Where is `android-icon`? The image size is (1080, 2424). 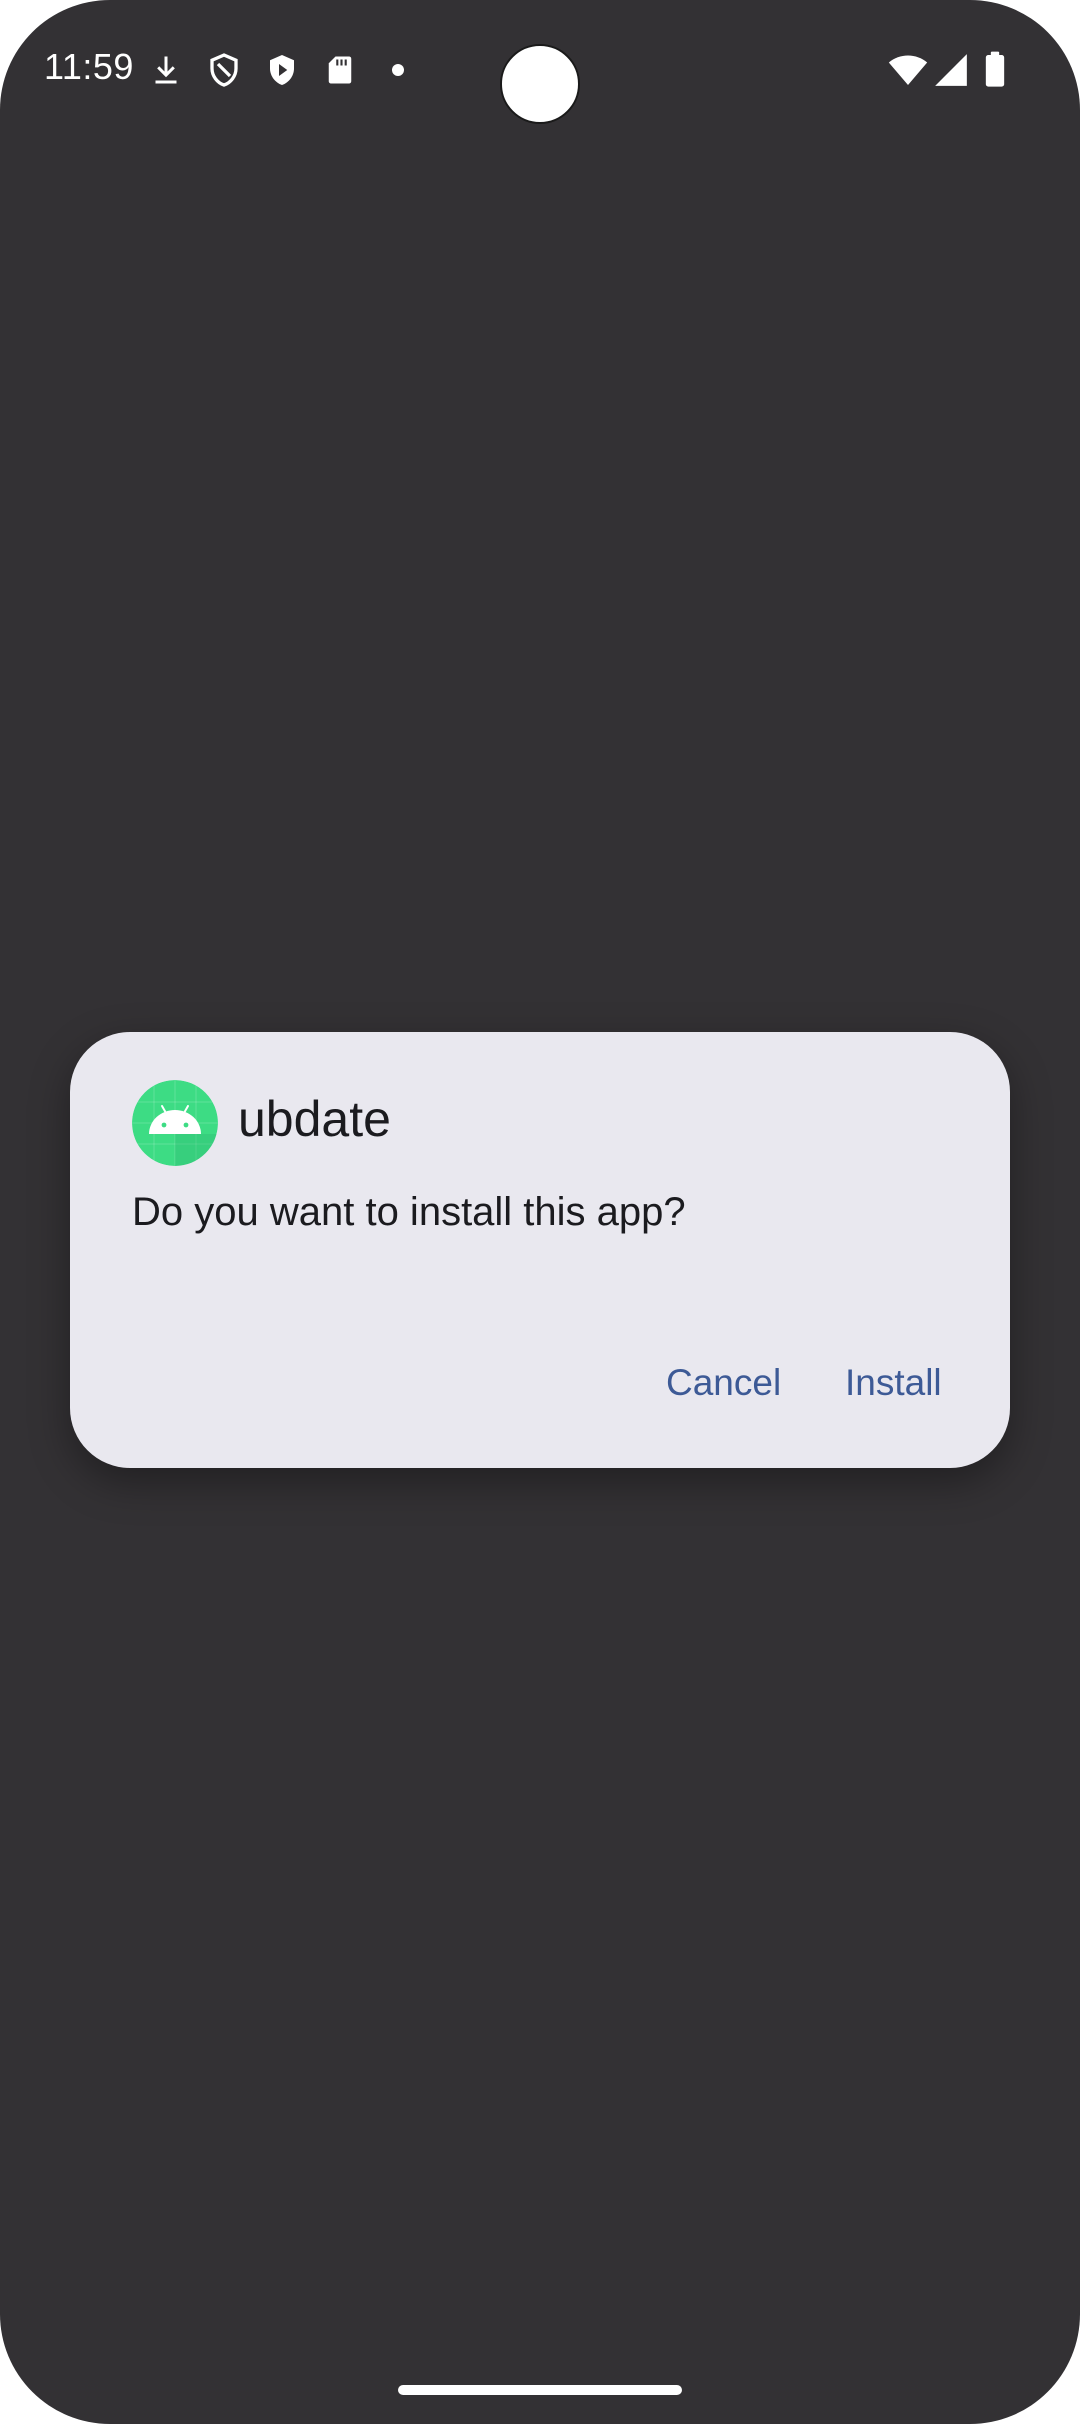
android-icon is located at coordinates (175, 1123).